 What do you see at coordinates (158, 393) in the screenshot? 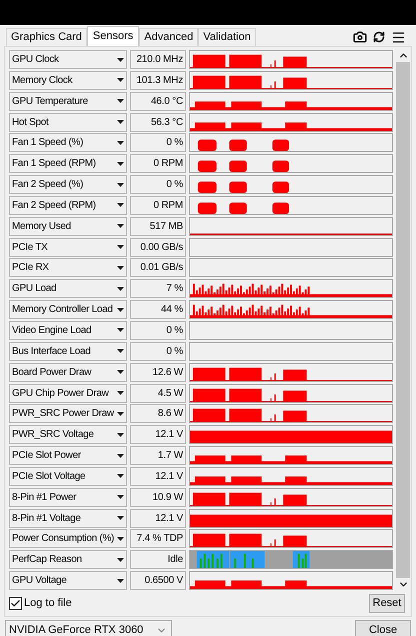
I see `sensor-value: 4.5 W` at bounding box center [158, 393].